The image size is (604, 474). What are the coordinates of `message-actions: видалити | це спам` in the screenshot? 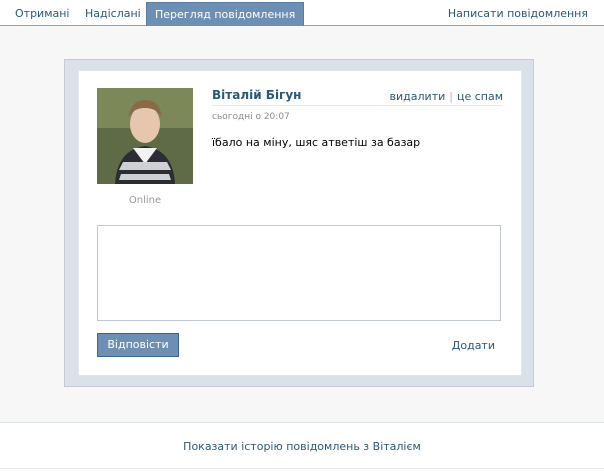 It's located at (446, 96).